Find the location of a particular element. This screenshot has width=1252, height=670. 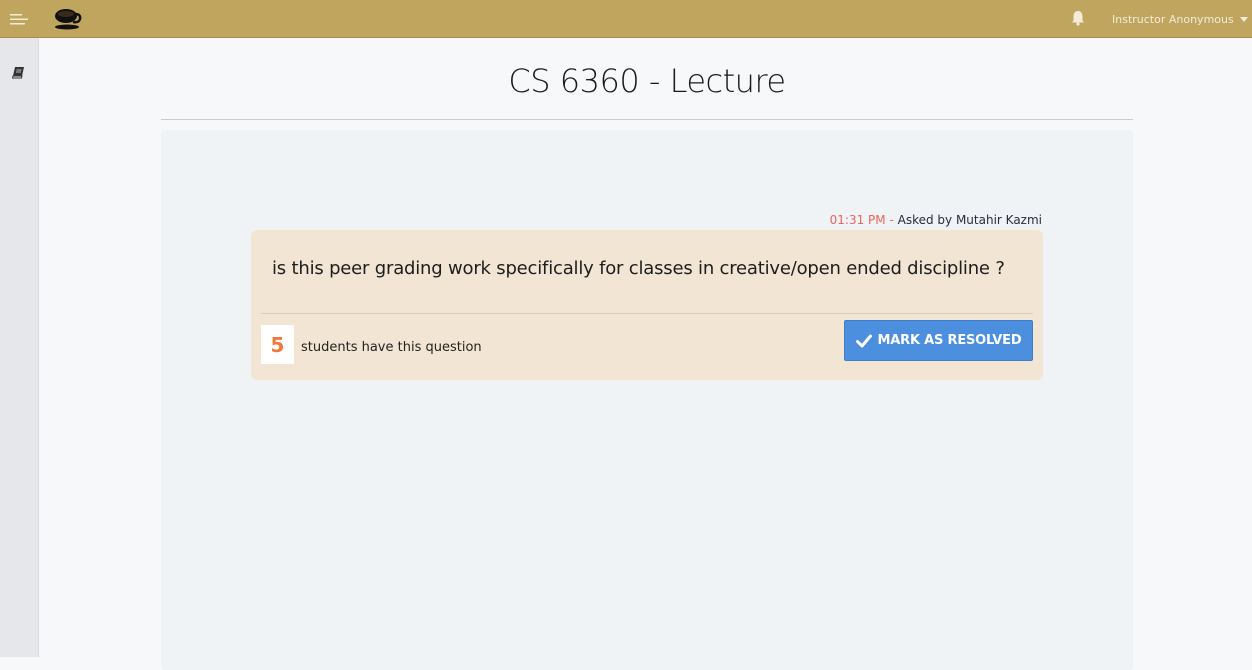

asked-by: Asked by Mutahir Kazmi is located at coordinates (969, 220).